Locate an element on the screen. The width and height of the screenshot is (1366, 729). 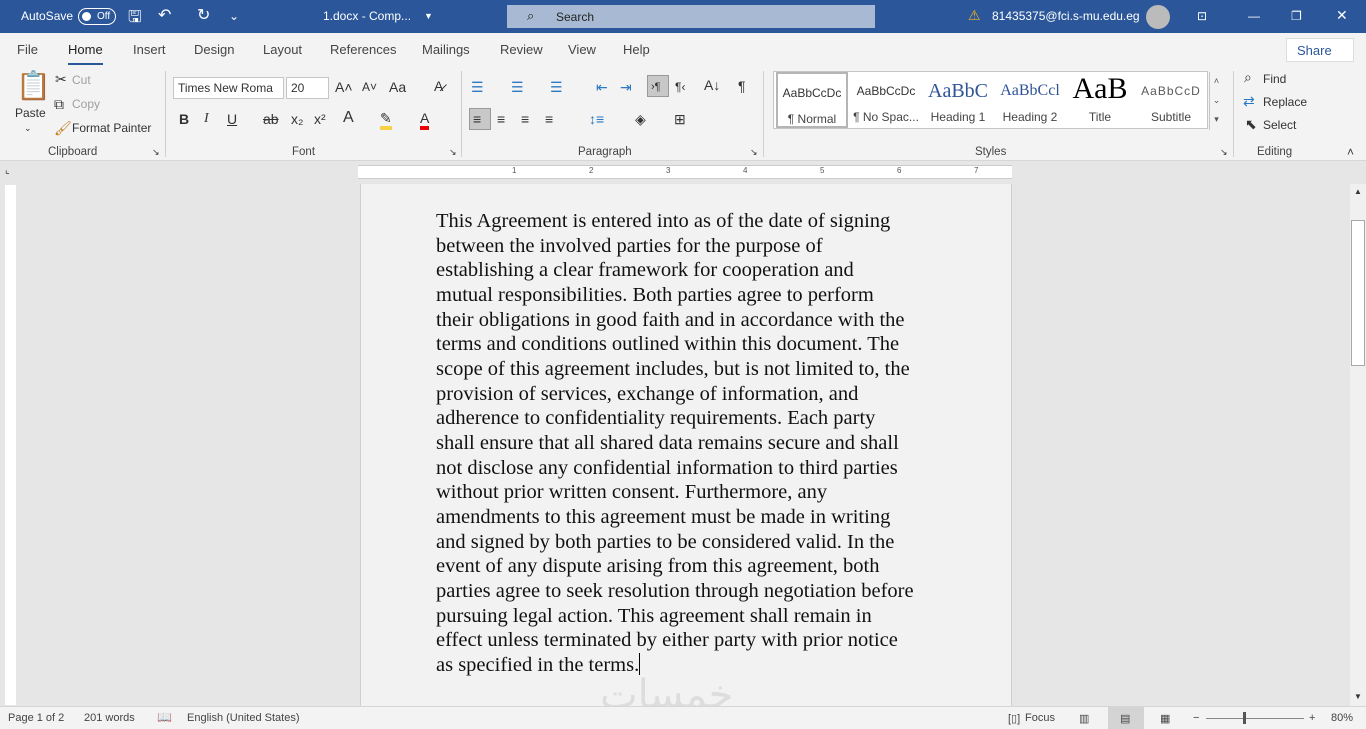
find-button: Find is located at coordinates (1274, 79).